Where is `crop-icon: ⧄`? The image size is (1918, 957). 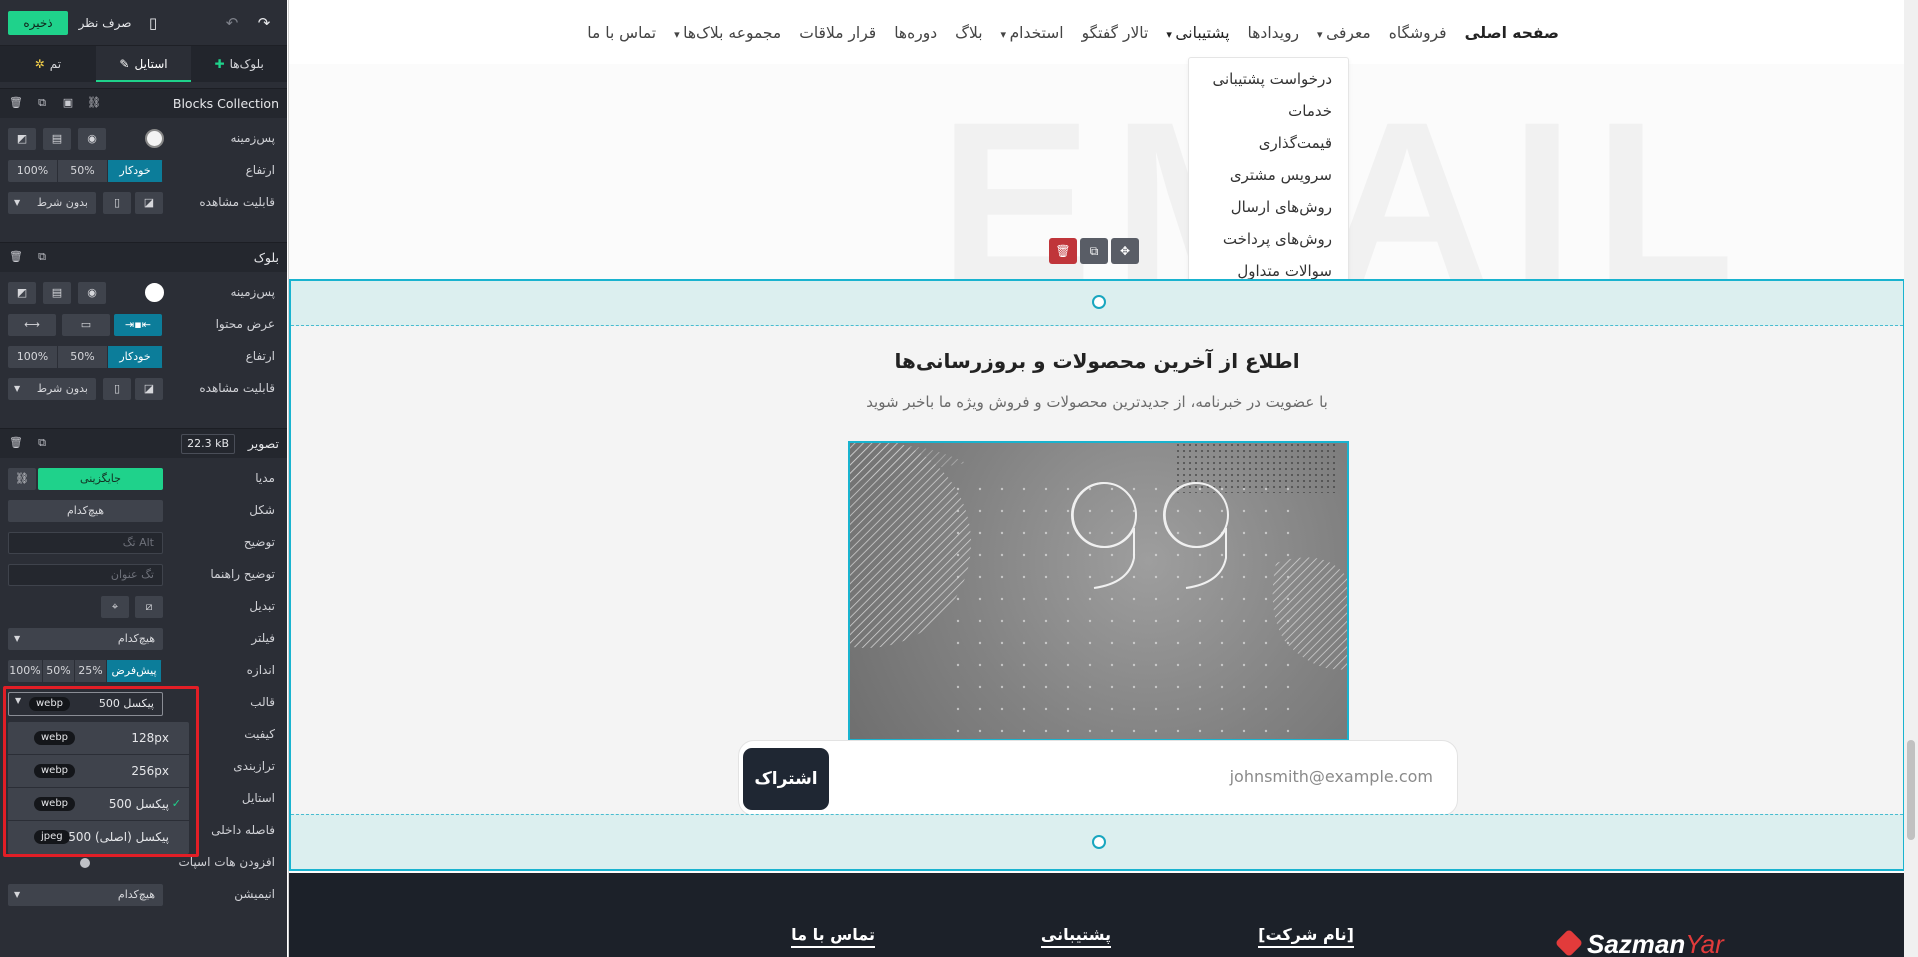
crop-icon: ⧄ is located at coordinates (149, 607).